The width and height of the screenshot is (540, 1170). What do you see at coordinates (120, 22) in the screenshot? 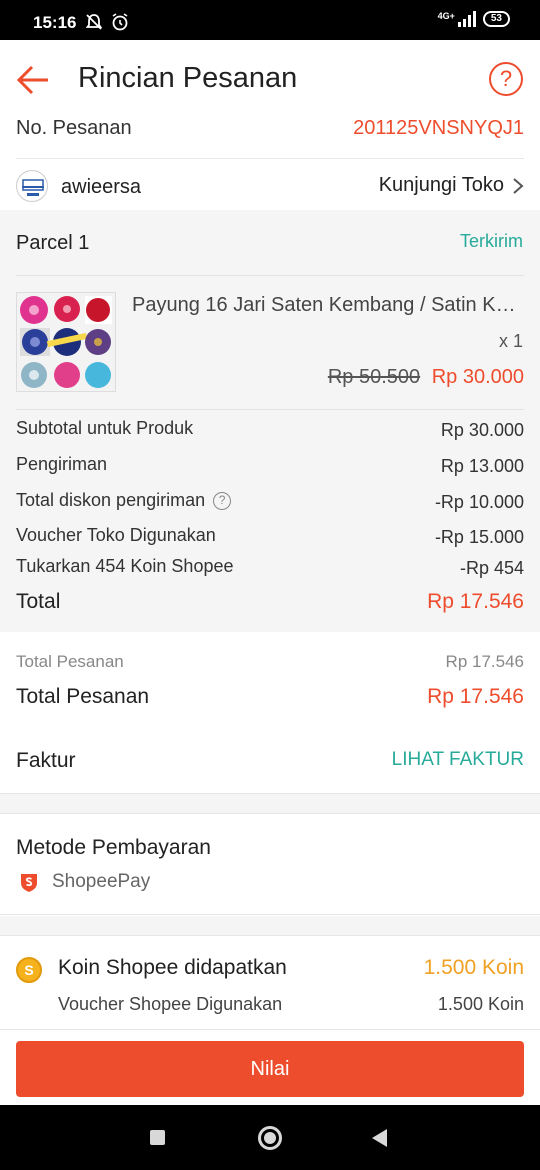
I see `alarm-icon` at bounding box center [120, 22].